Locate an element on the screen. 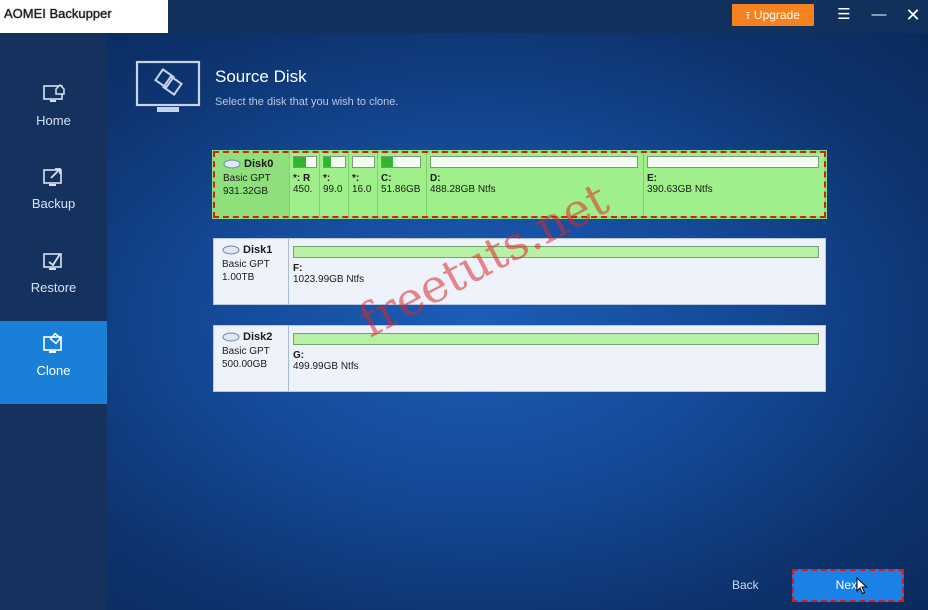 This screenshot has width=928, height=610. disk-info: Disk0 Basic GPT 931.32GB is located at coordinates (252, 184).